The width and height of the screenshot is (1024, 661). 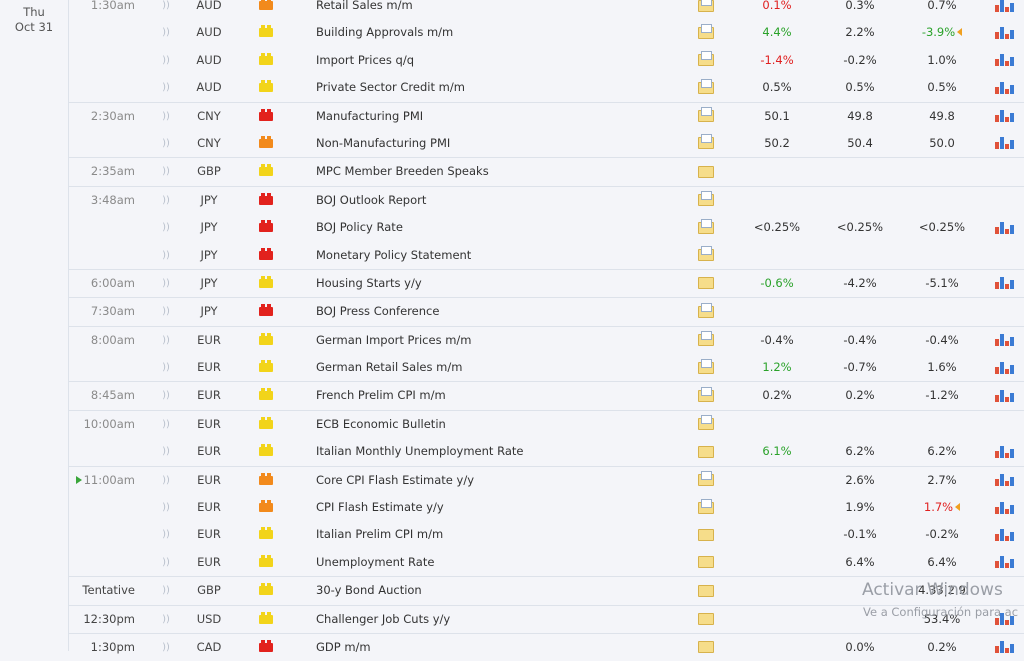 What do you see at coordinates (501, 32) in the screenshot?
I see `event-title: Building Approvals m/m` at bounding box center [501, 32].